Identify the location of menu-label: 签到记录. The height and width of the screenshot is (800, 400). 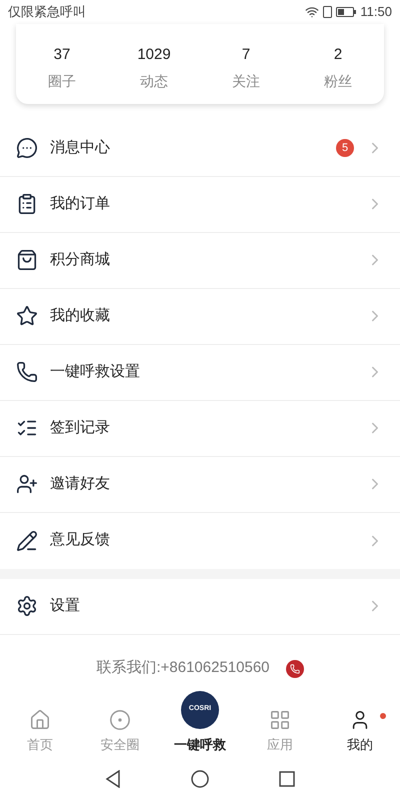
(80, 428).